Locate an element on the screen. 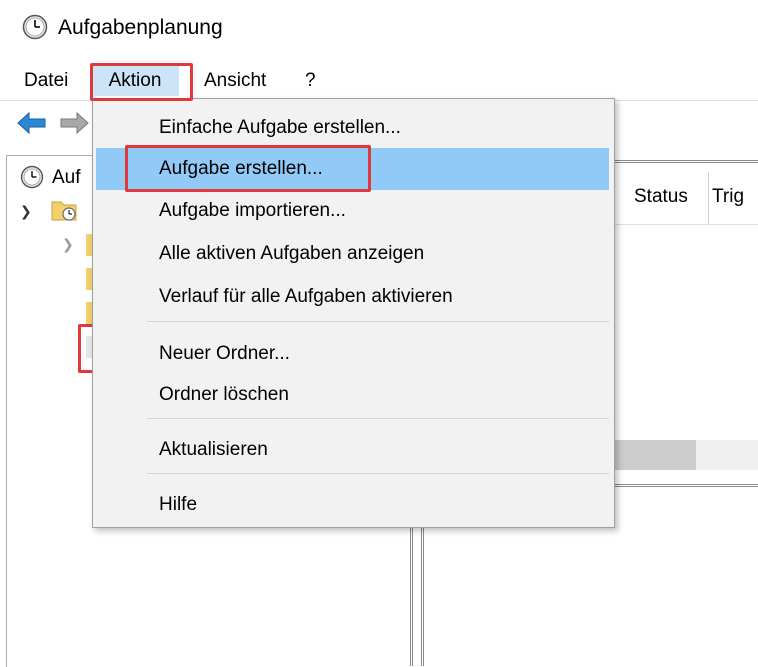 The image size is (758, 667). column-header-status: Status is located at coordinates (661, 197).